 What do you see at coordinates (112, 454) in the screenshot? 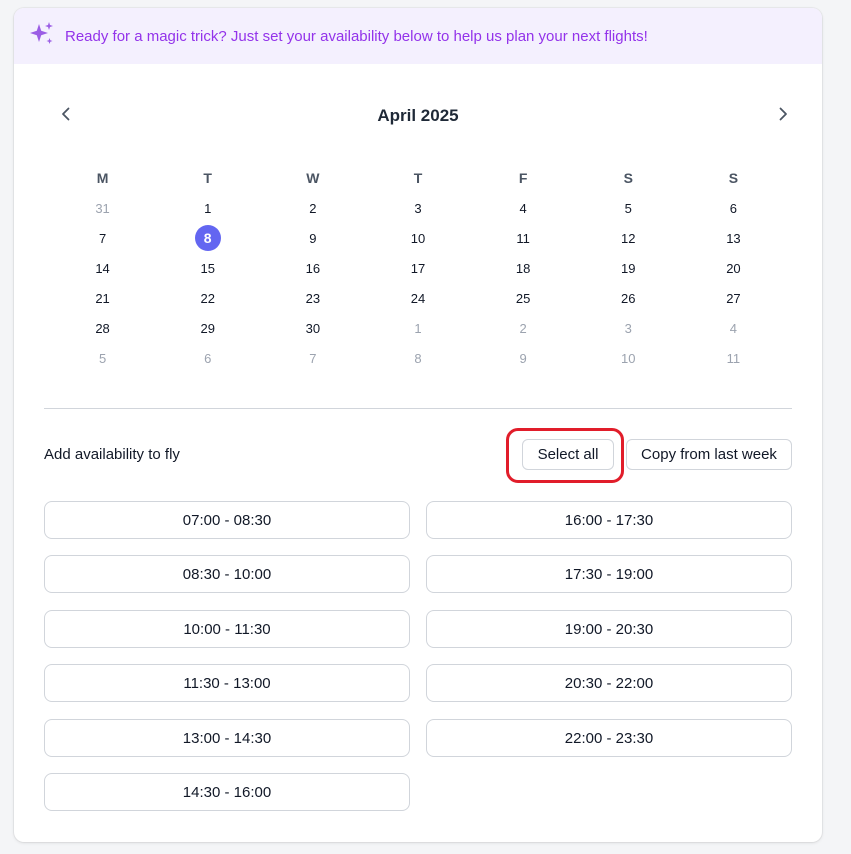
I see `availability-label: Add availability to fly` at bounding box center [112, 454].